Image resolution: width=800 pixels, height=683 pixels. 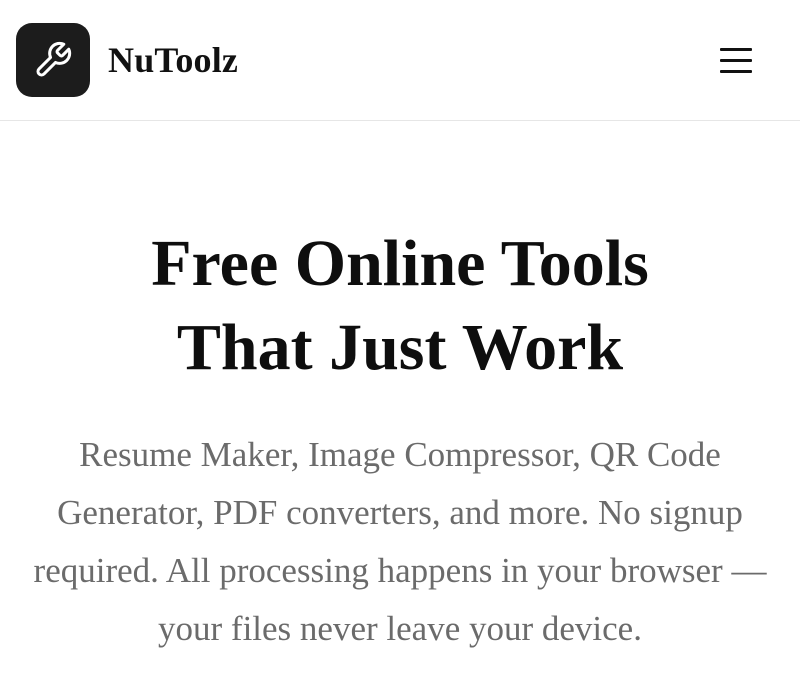 I want to click on logo-badge, so click(x=53, y=60).